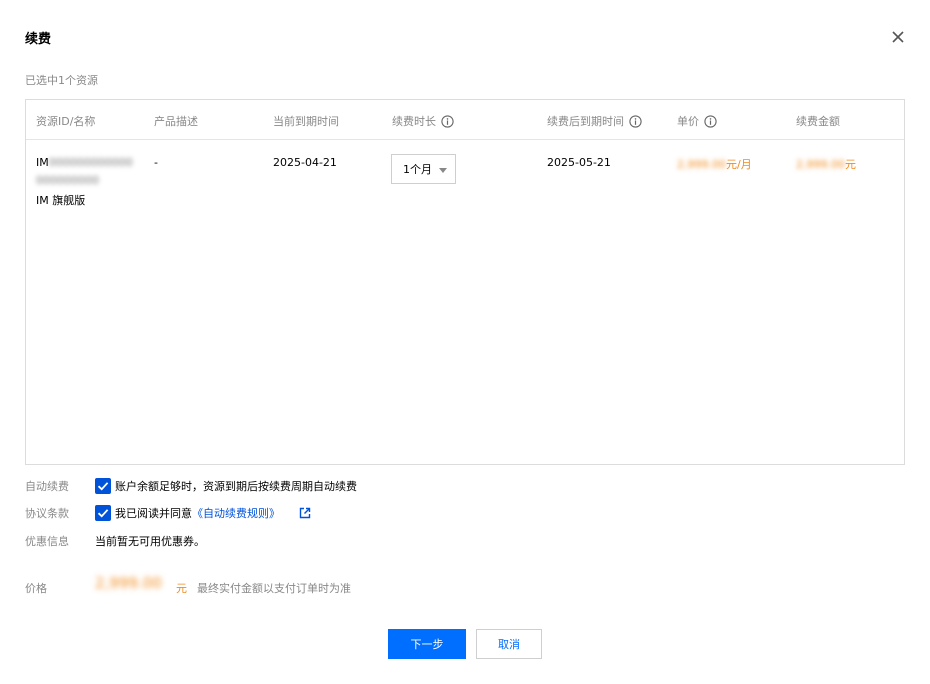 The height and width of the screenshot is (684, 930). What do you see at coordinates (594, 121) in the screenshot?
I see `header-new-expiry: 续费后到期时间` at bounding box center [594, 121].